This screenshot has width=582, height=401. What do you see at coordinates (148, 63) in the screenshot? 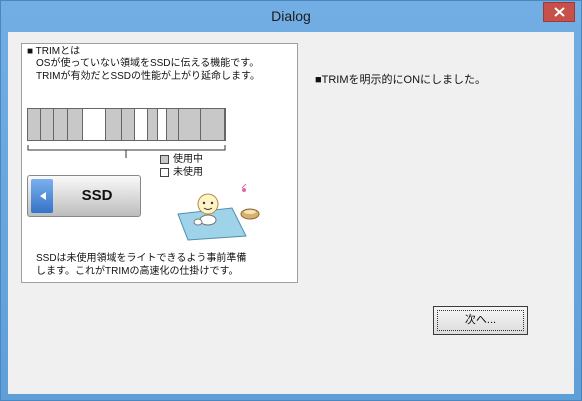
I see `intro-line-1: OSが使っていない領域をSSDに伝える機能です。` at bounding box center [148, 63].